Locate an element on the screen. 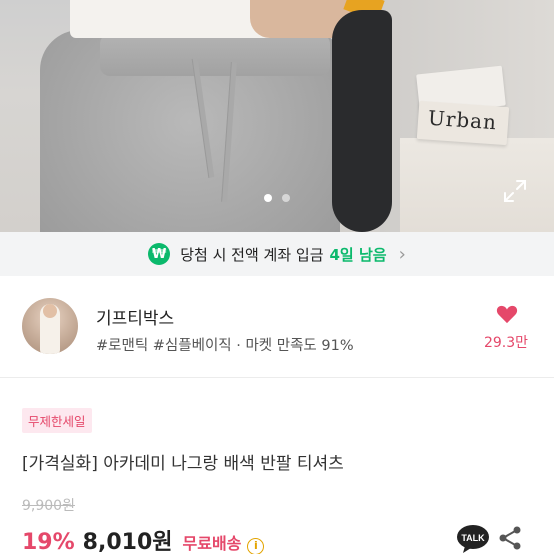 This screenshot has width=554, height=554. background-cabinet is located at coordinates (477, 185).